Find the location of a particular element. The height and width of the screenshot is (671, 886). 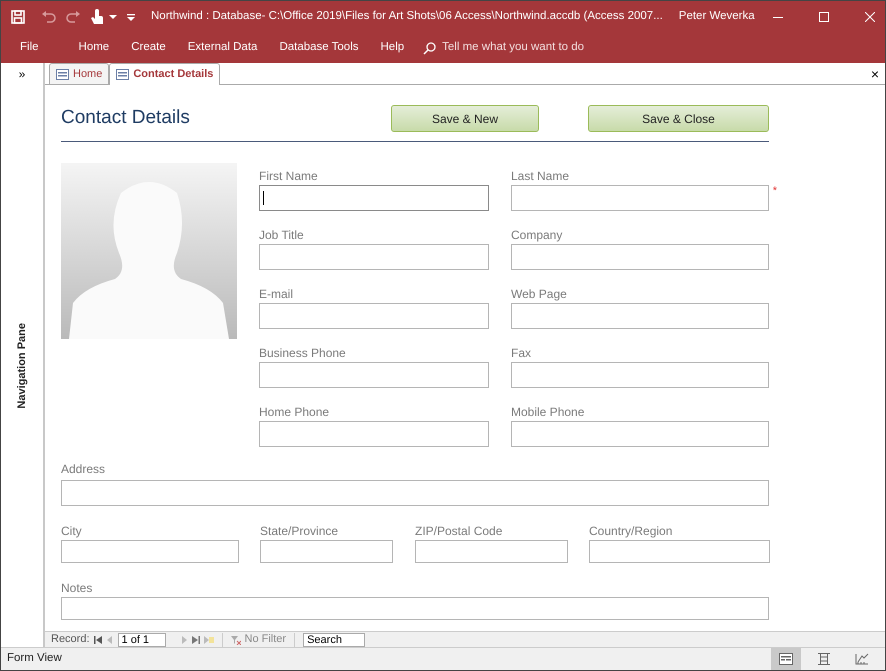

first-record-icon is located at coordinates (98, 640).